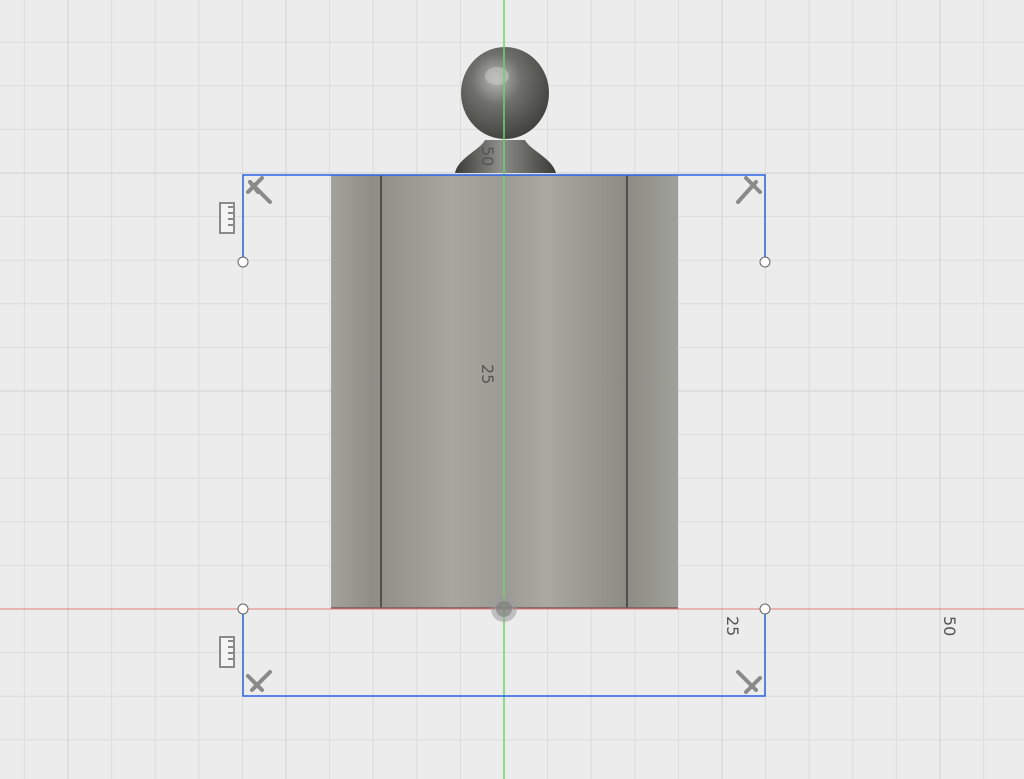 Image resolution: width=1024 pixels, height=779 pixels. What do you see at coordinates (765, 609) in the screenshot?
I see `handle-bottom-right` at bounding box center [765, 609].